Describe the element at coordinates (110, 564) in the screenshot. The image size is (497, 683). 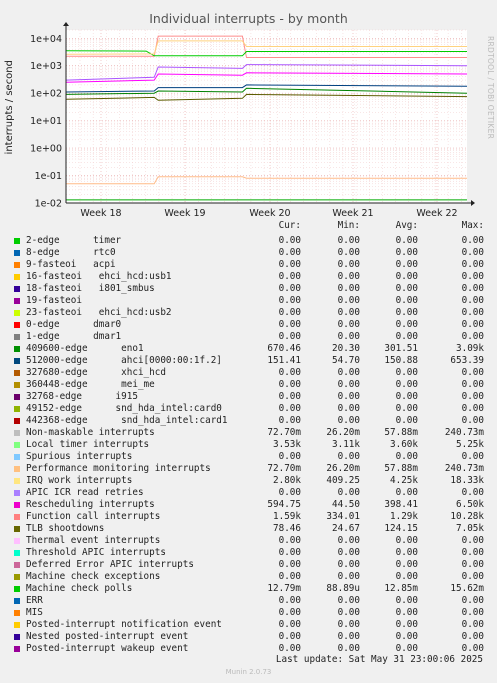
I see `legend-series-name: Deferred Error APIC interrupts` at that location.